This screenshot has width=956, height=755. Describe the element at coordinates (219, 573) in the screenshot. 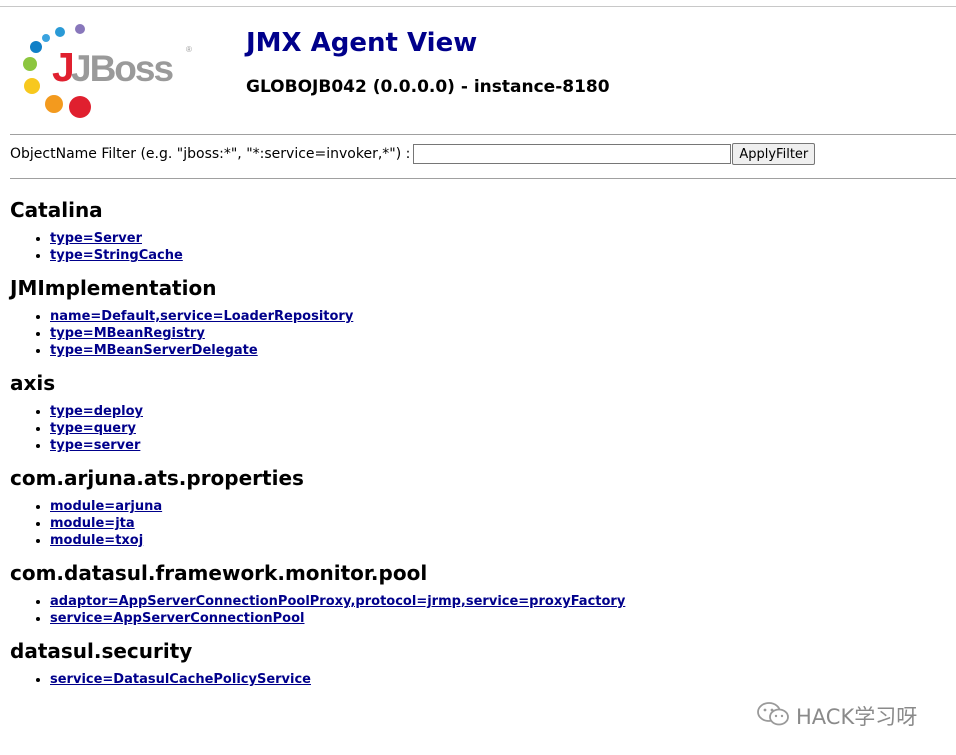

I see `domain-heading: com.datasul.framework.monitor.pool` at that location.